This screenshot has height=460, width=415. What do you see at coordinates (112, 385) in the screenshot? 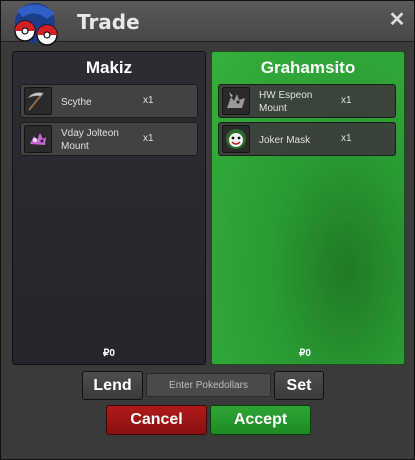
I see `lend-button: Lend` at bounding box center [112, 385].